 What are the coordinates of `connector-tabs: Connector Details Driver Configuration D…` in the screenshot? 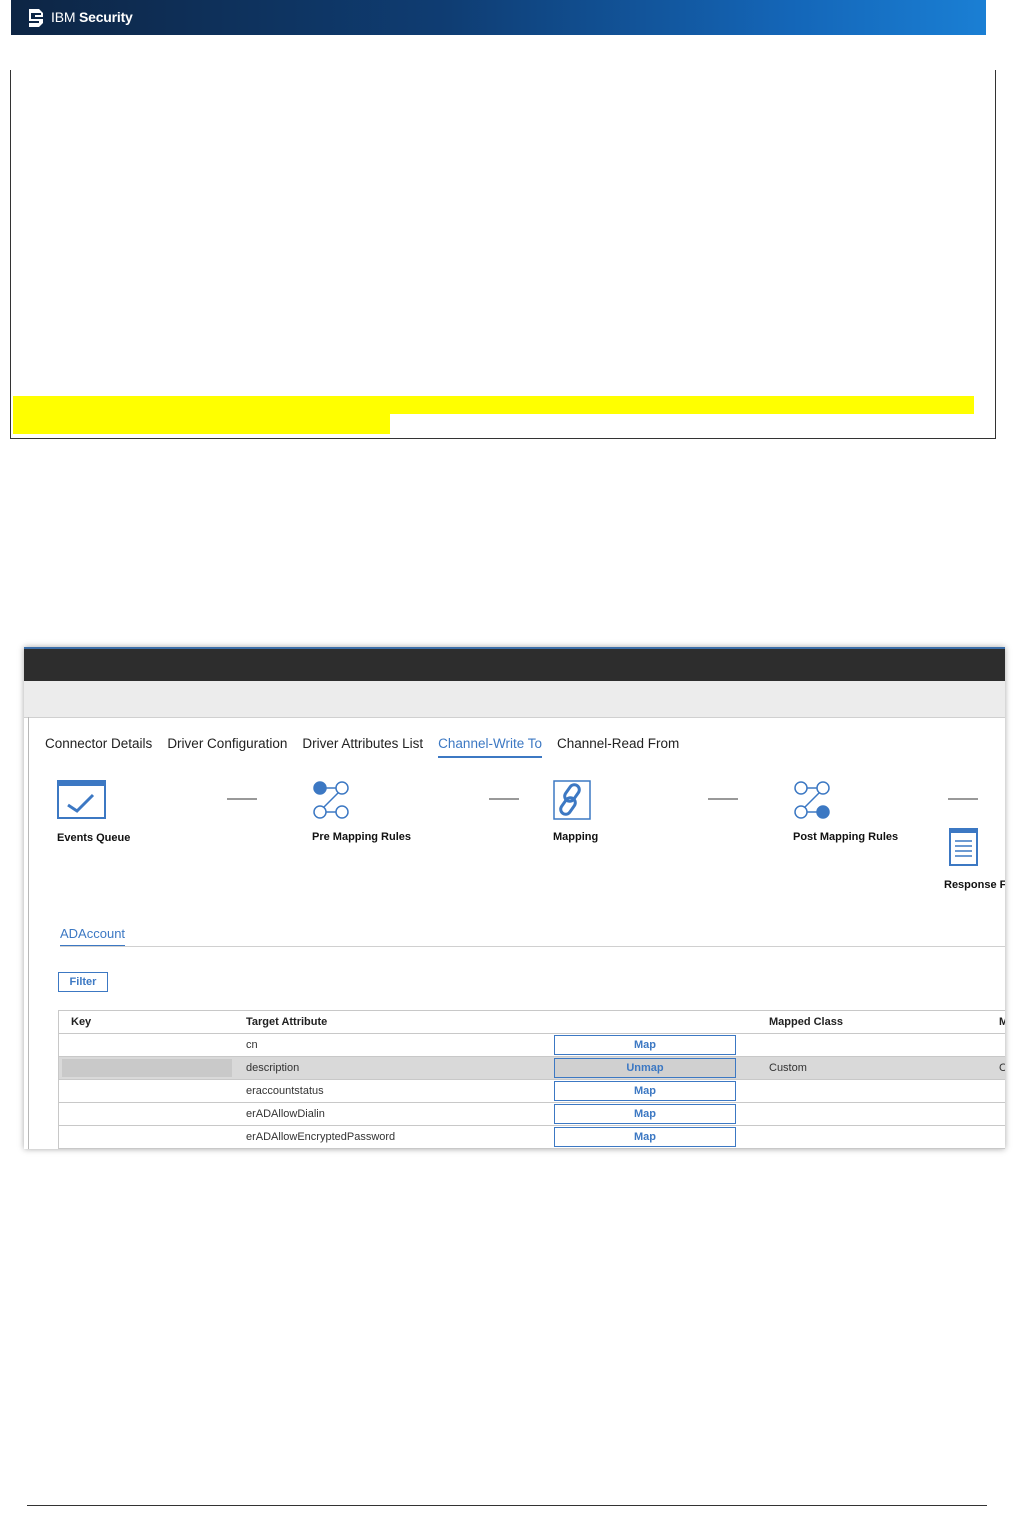 It's located at (369, 747).